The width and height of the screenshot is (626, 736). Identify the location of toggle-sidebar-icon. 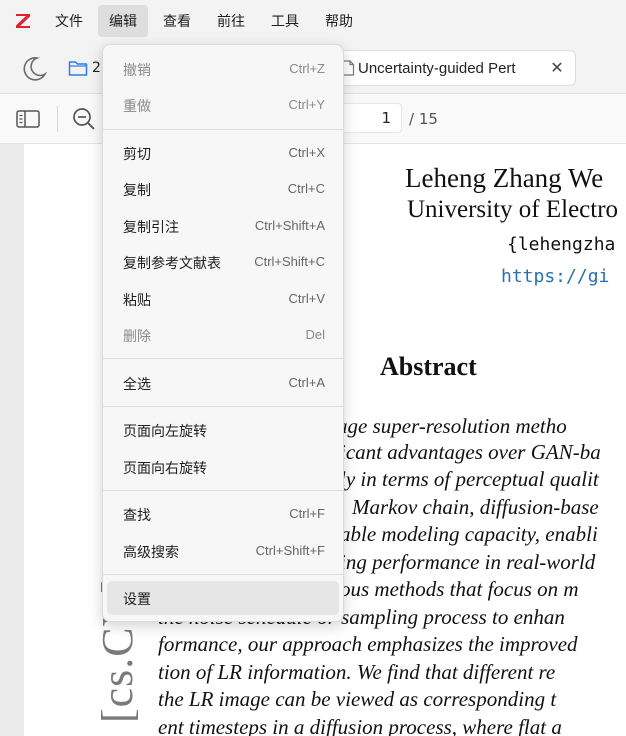
(28, 119).